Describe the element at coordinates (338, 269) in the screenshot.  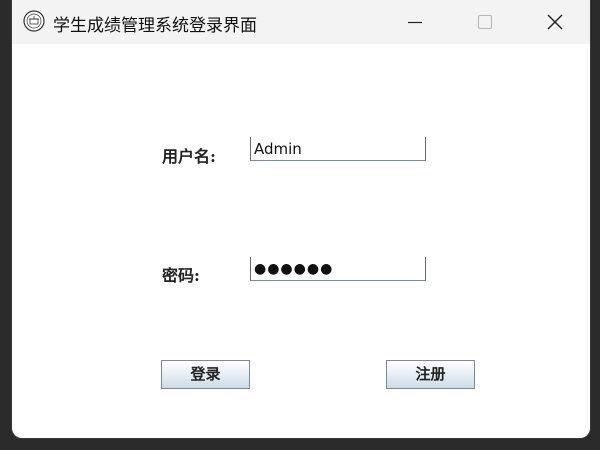
I see `password-input` at that location.